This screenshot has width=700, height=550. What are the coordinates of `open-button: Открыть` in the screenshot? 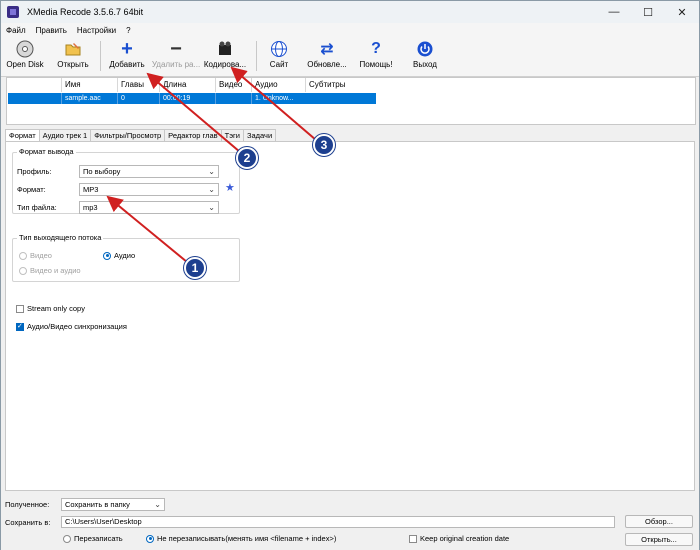 It's located at (73, 56).